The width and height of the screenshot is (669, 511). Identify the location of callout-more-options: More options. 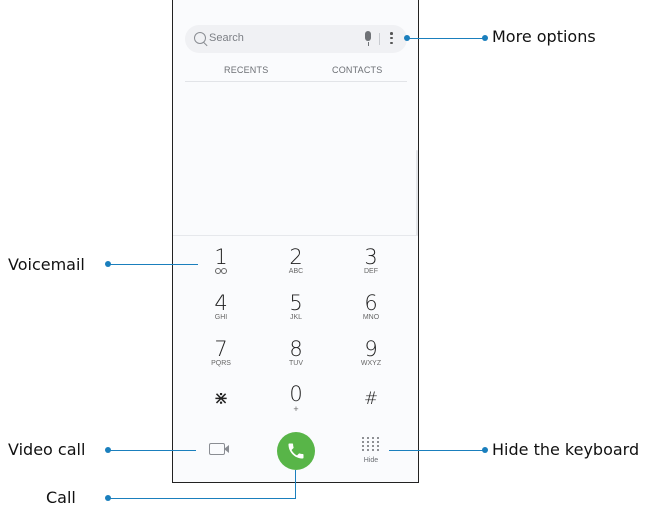
(544, 36).